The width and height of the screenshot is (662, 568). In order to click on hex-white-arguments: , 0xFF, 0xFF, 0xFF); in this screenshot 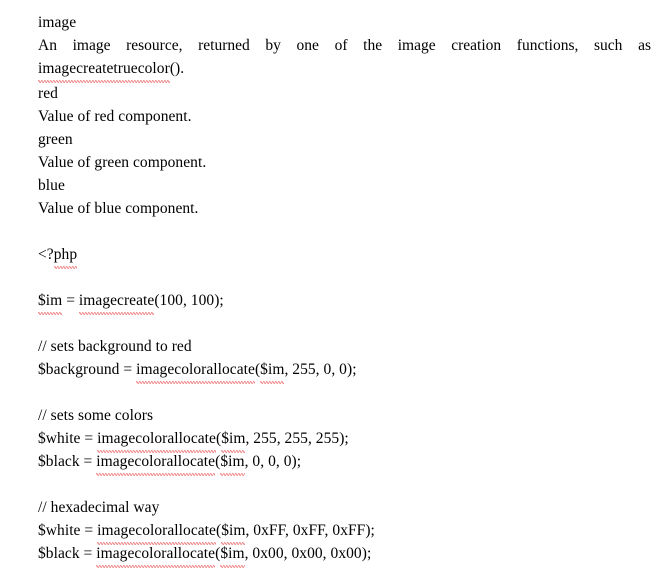, I will do `click(310, 530)`.